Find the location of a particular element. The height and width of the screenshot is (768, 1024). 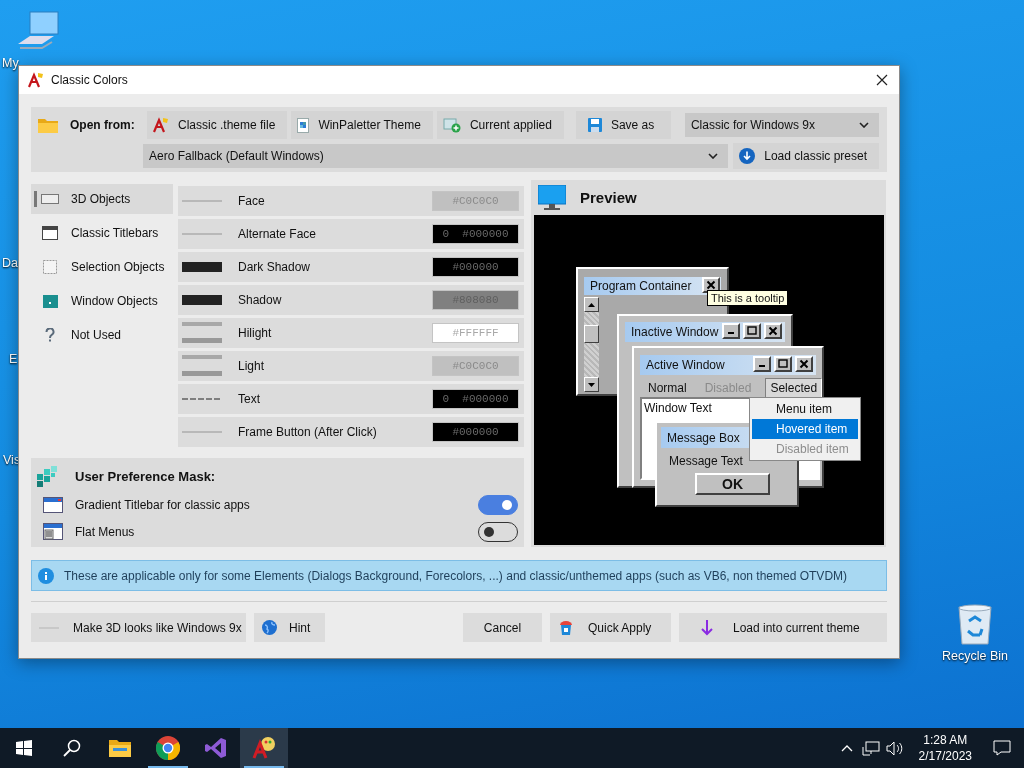

dotted-square-icon is located at coordinates (50, 267).